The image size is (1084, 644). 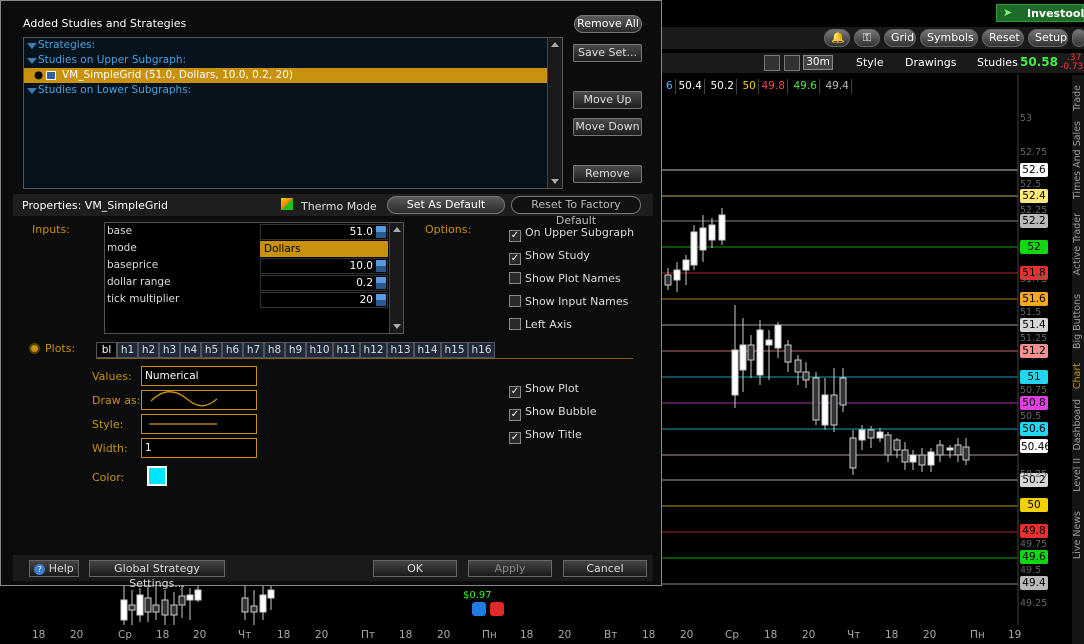 I want to click on input-row: baseprice 10.0, so click(x=247, y=266).